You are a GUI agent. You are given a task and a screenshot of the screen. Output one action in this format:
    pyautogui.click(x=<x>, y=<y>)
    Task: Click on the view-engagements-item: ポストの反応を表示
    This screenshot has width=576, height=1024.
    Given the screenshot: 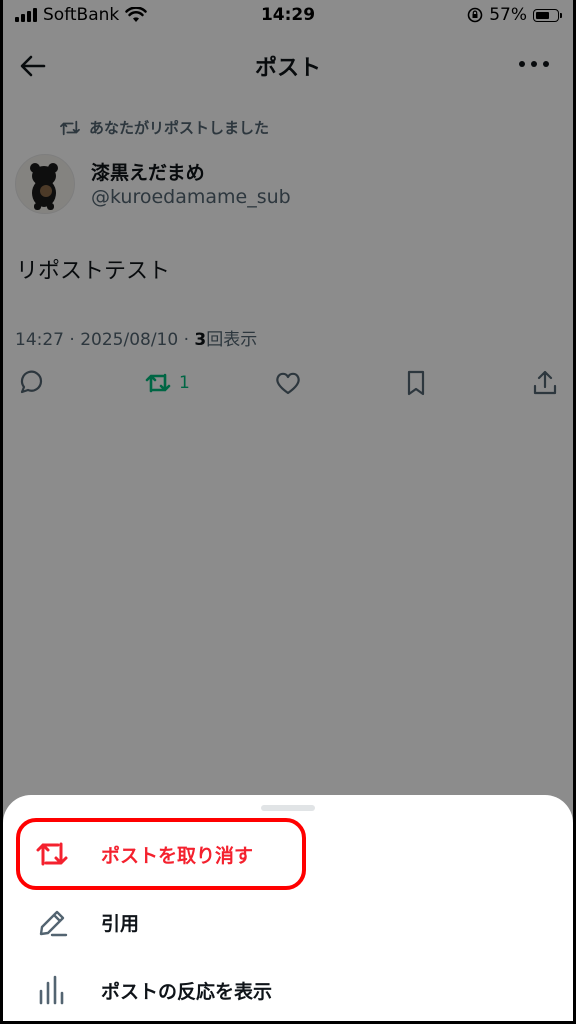 What is the action you would take?
    pyautogui.click(x=288, y=990)
    